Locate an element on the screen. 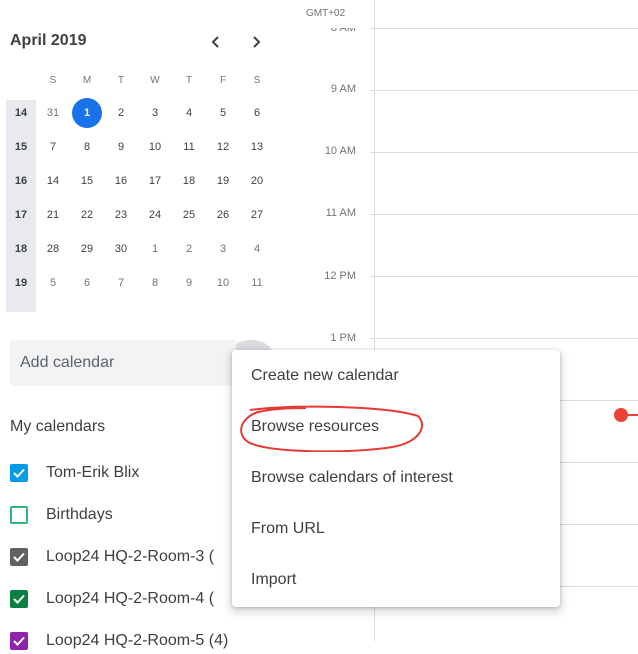  week-row: 17 21 22 23 24 25 26 27 is located at coordinates (140, 215).